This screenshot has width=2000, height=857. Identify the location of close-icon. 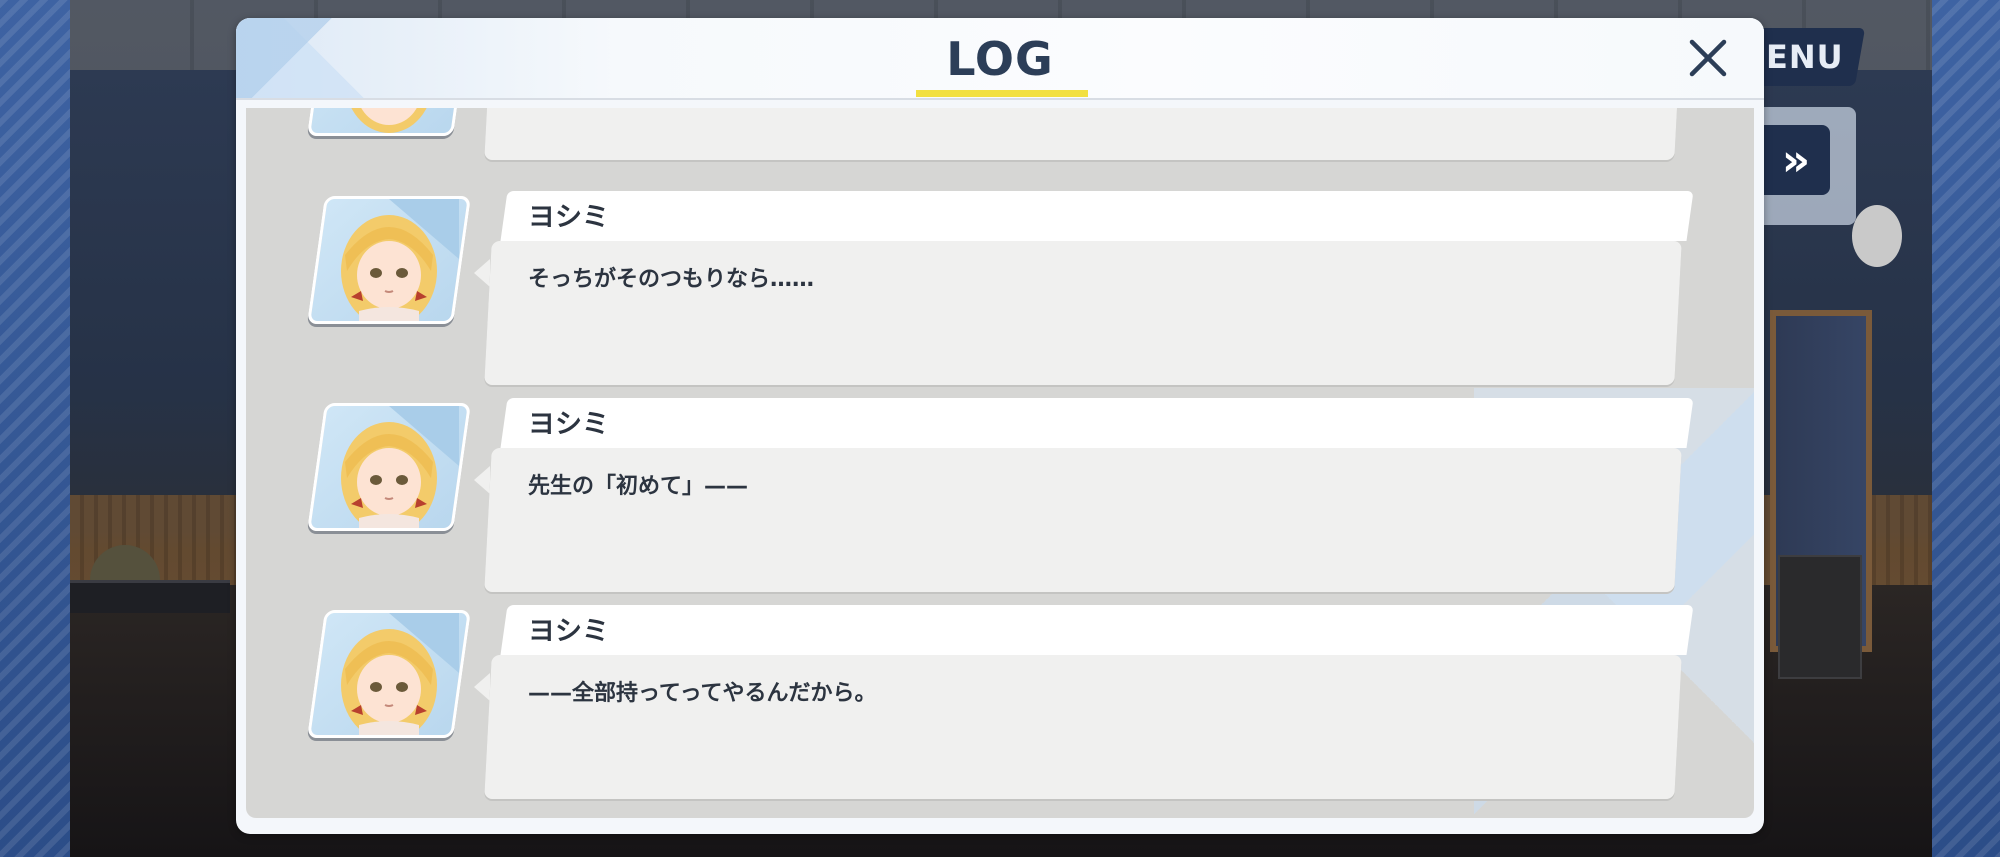
(1708, 58).